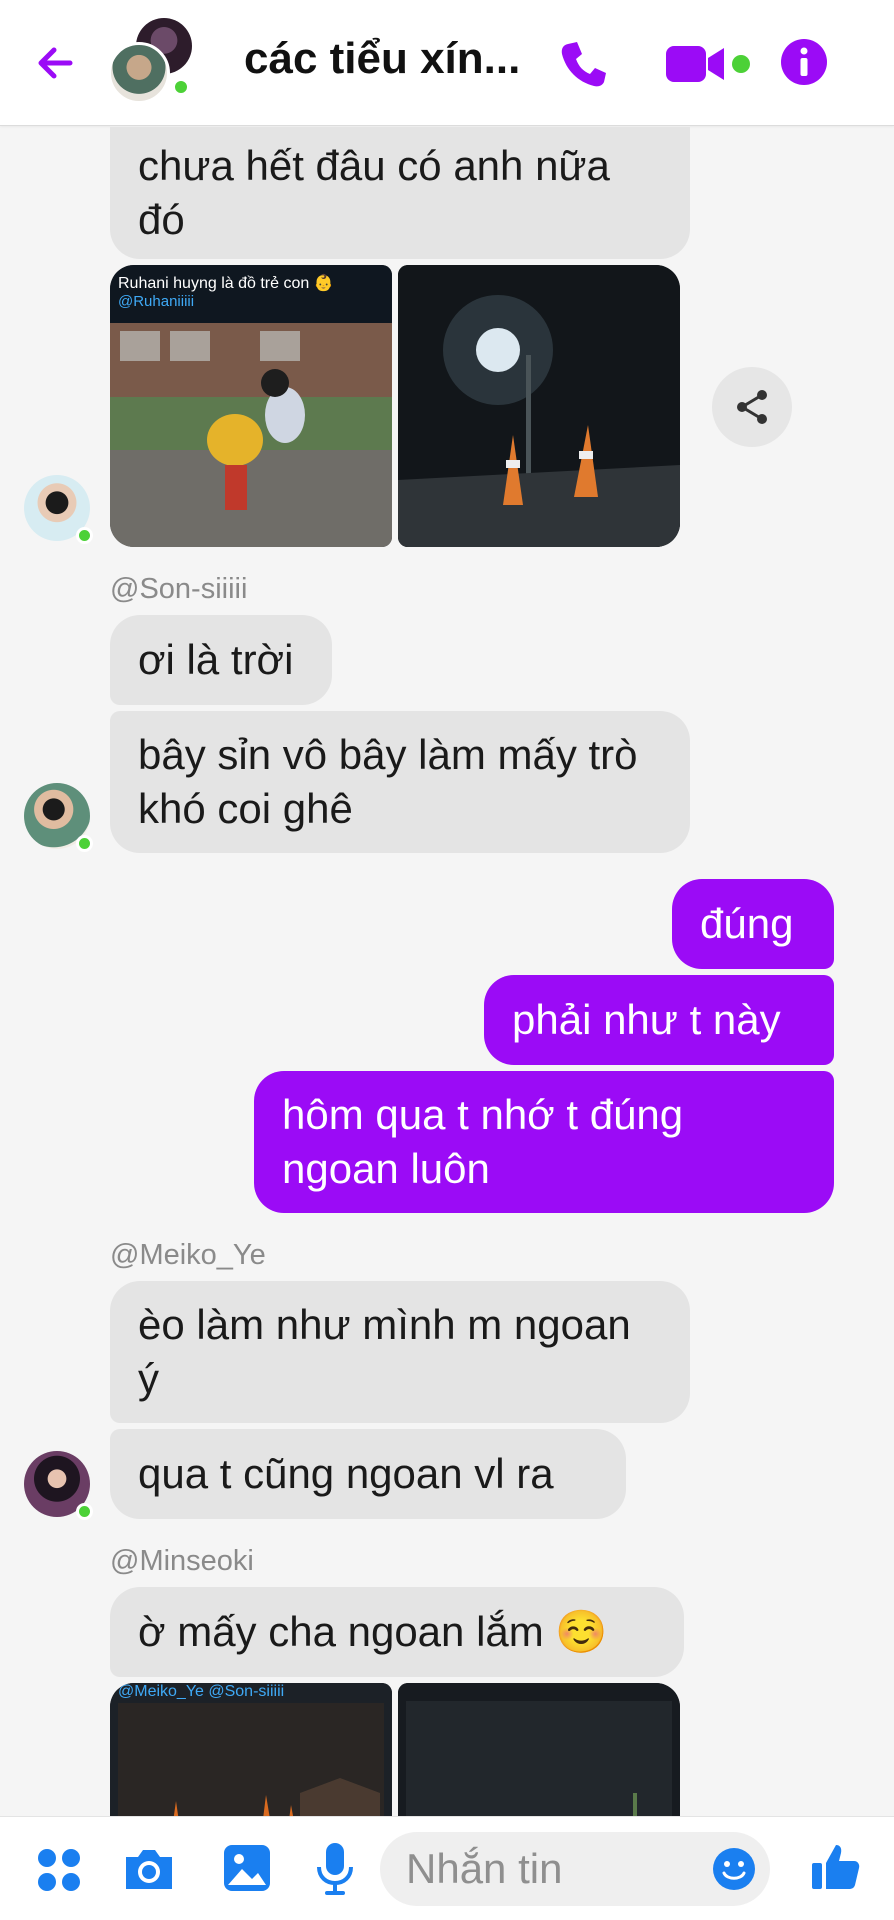  What do you see at coordinates (384, 1351) in the screenshot?
I see `message-text: èo làm như mình m ngoan ý` at bounding box center [384, 1351].